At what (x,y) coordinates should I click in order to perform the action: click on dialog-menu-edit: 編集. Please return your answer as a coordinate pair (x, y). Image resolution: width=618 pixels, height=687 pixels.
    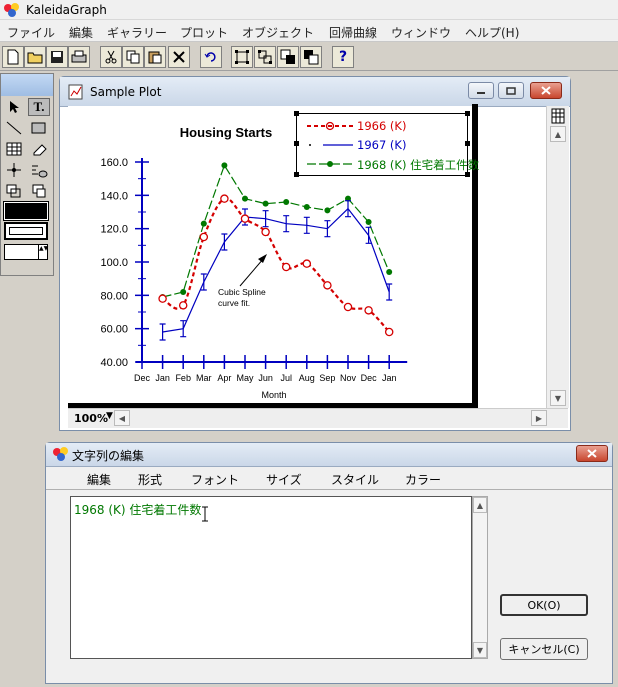
    Looking at the image, I should click on (99, 479).